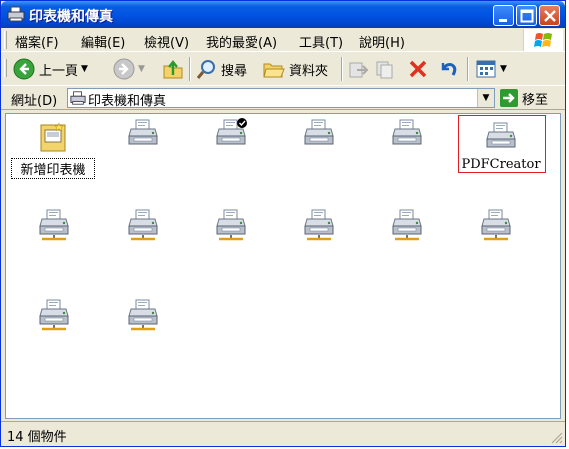 The image size is (569, 449). Describe the element at coordinates (486, 69) in the screenshot. I see `views-icon` at that location.